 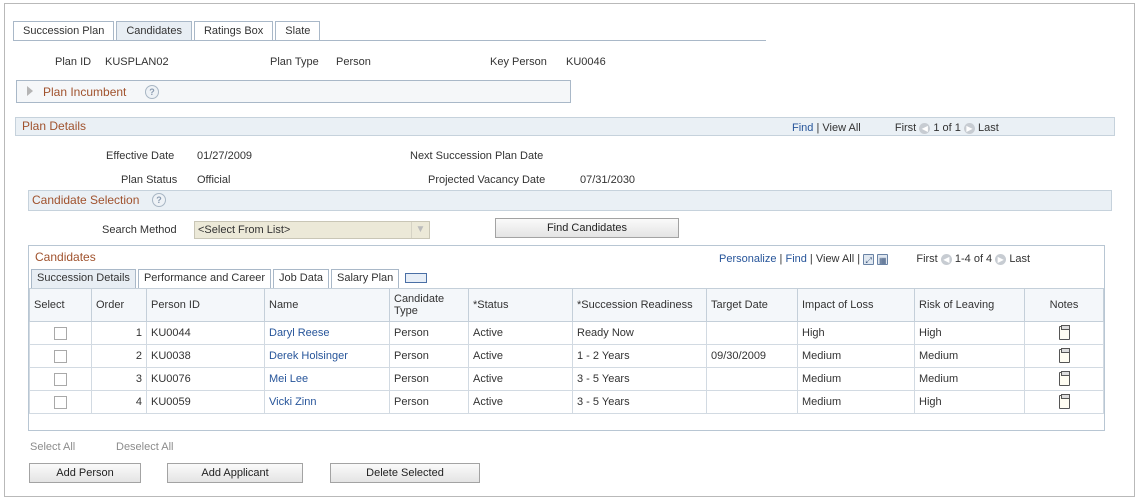 I want to click on column-header: Select, so click(x=60, y=305).